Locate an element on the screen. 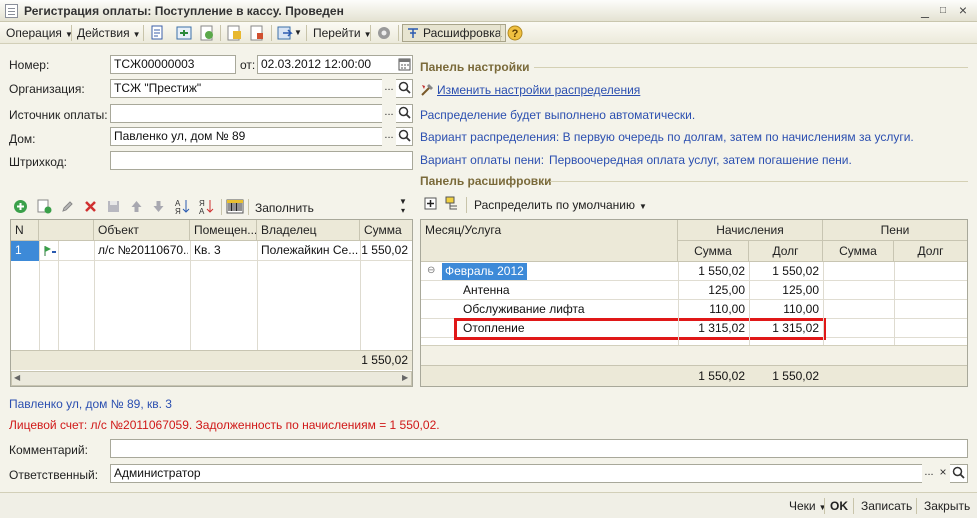 The image size is (977, 518). flag-icon is located at coordinates (50, 251).